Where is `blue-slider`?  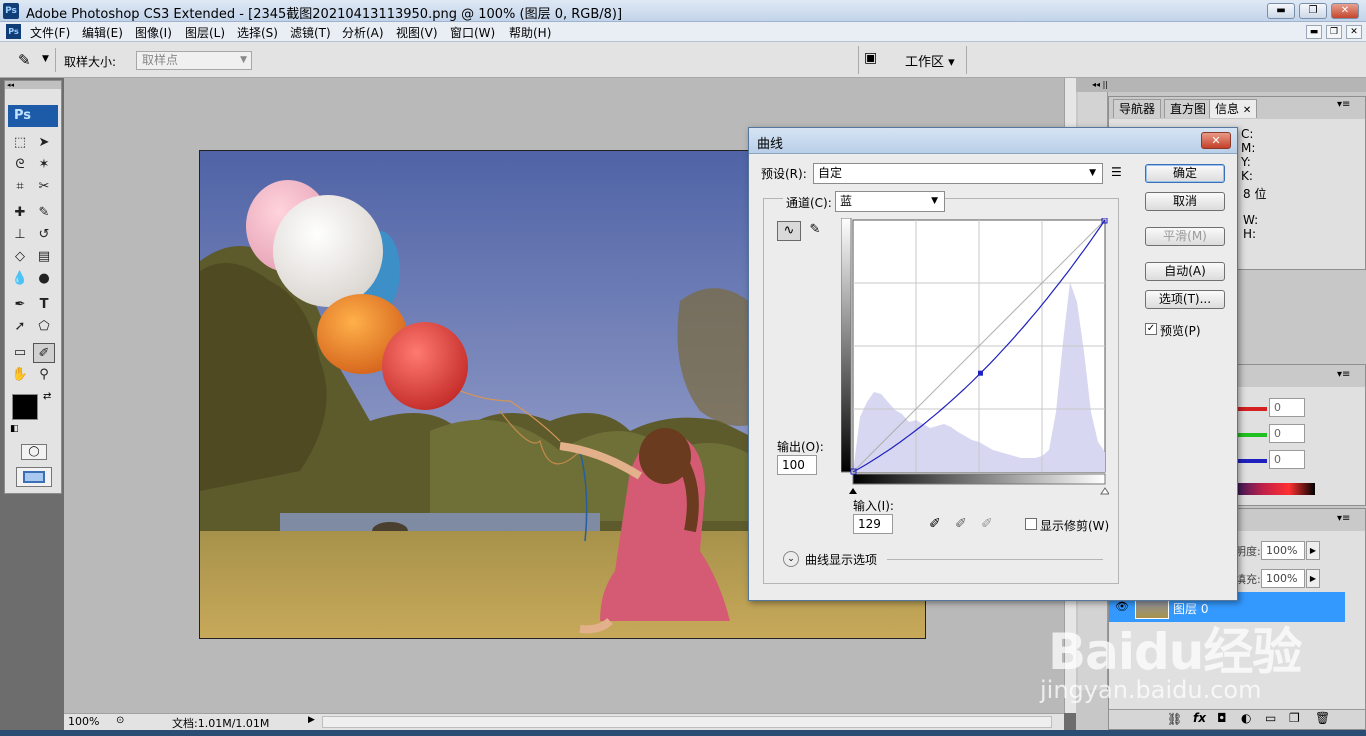
blue-slider is located at coordinates (1252, 461).